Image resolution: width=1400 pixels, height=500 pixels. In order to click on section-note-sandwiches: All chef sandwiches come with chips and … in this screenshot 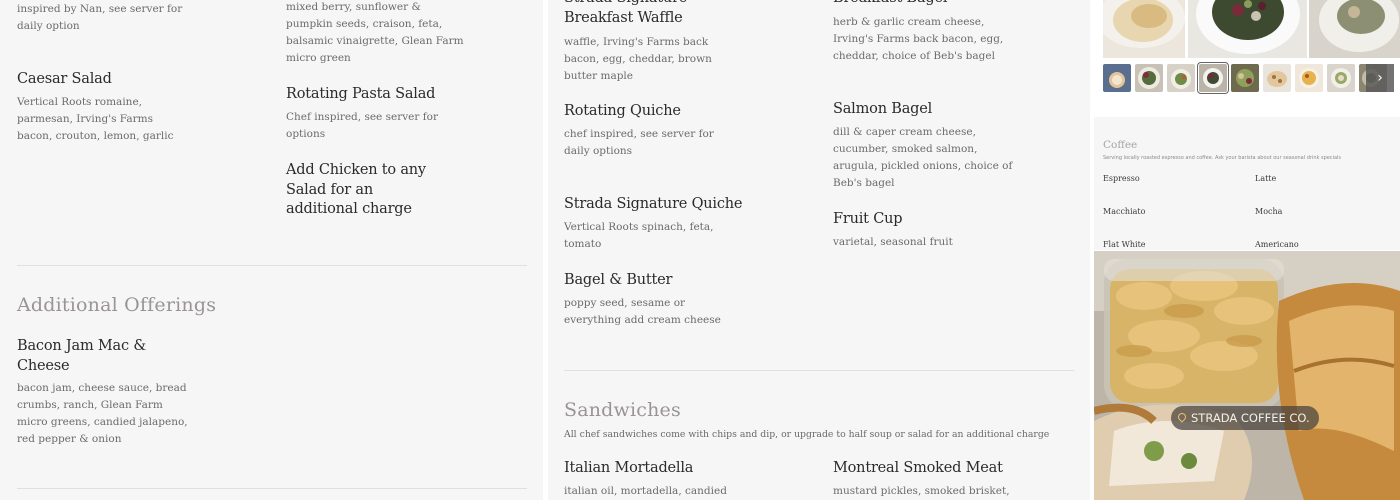, I will do `click(807, 434)`.